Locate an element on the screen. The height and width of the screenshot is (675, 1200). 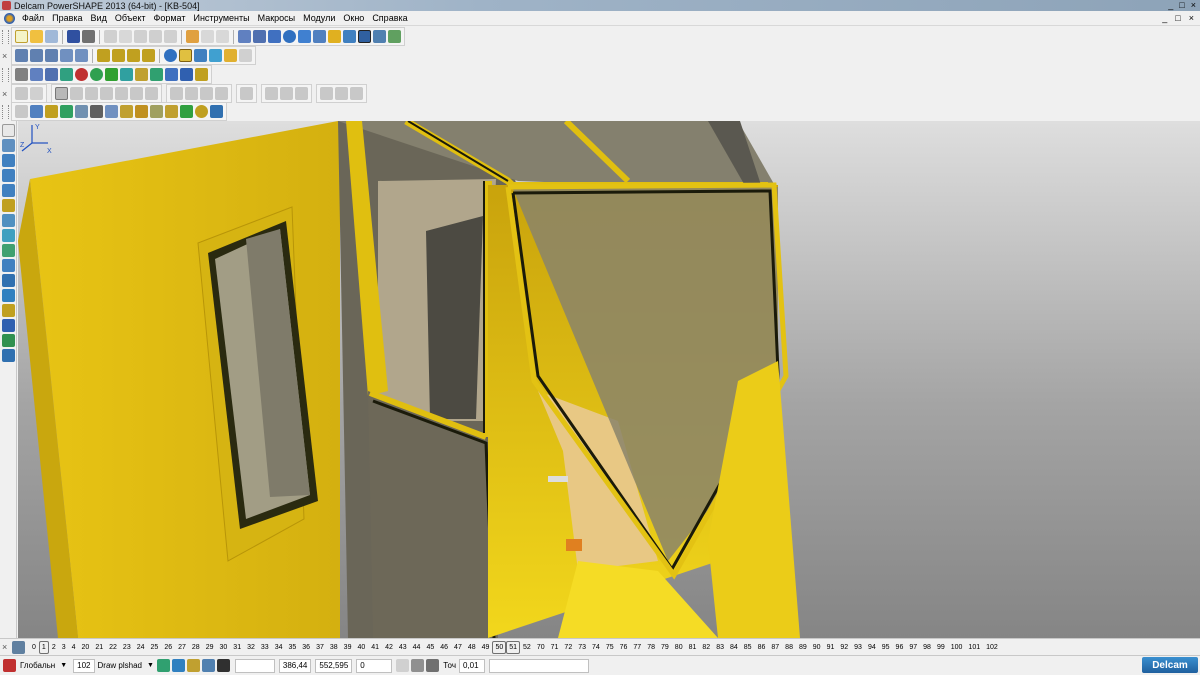
properties-icon is located at coordinates (51, 74).